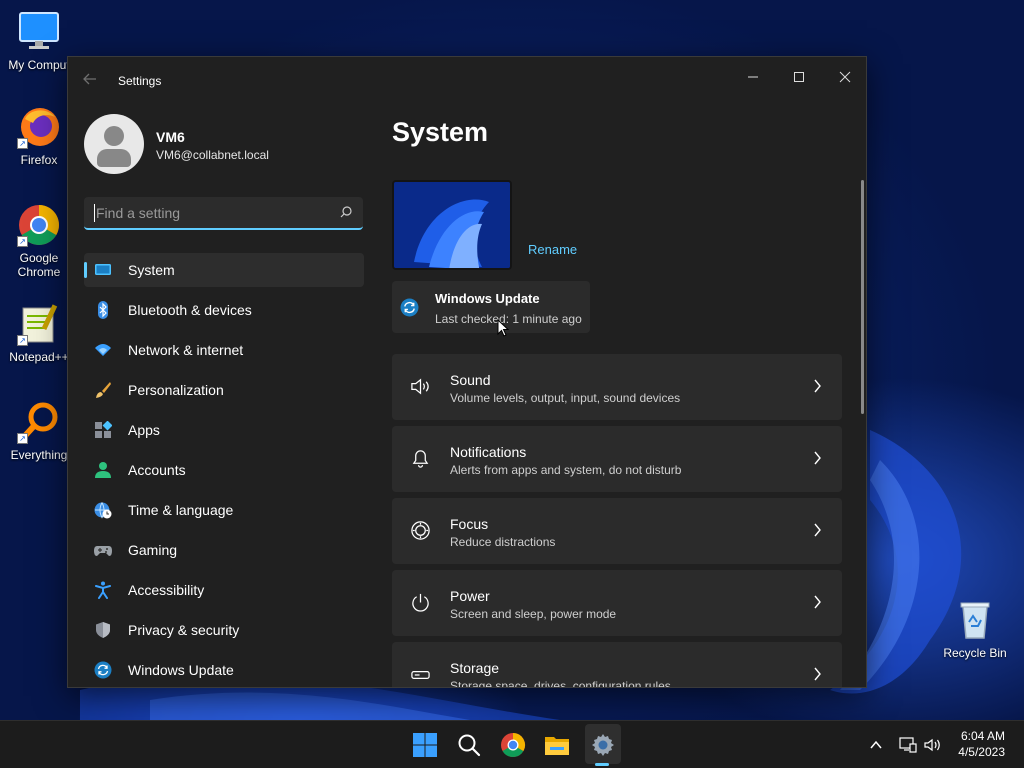 This screenshot has height=768, width=1024. Describe the element at coordinates (617, 531) in the screenshot. I see `card-focus: Focus Reduce distractions` at that location.